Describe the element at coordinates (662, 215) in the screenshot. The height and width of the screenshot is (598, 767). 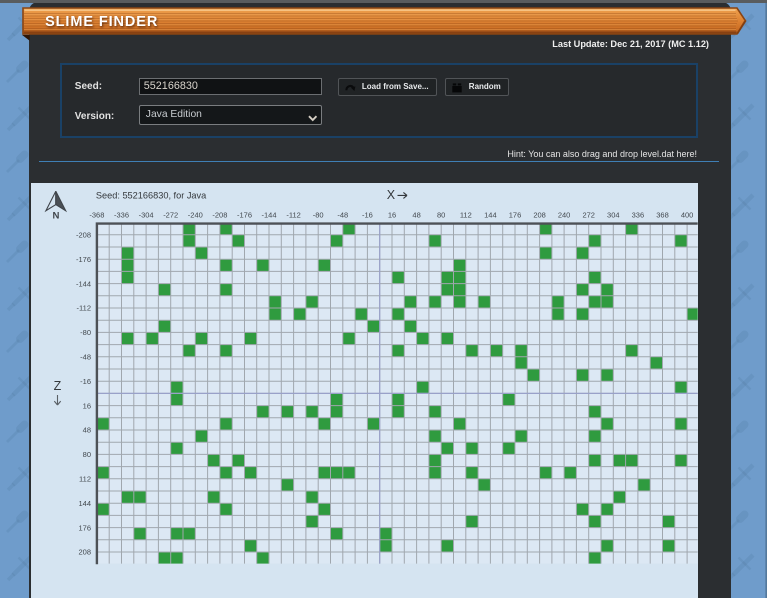
I see `svg-text: 368` at that location.